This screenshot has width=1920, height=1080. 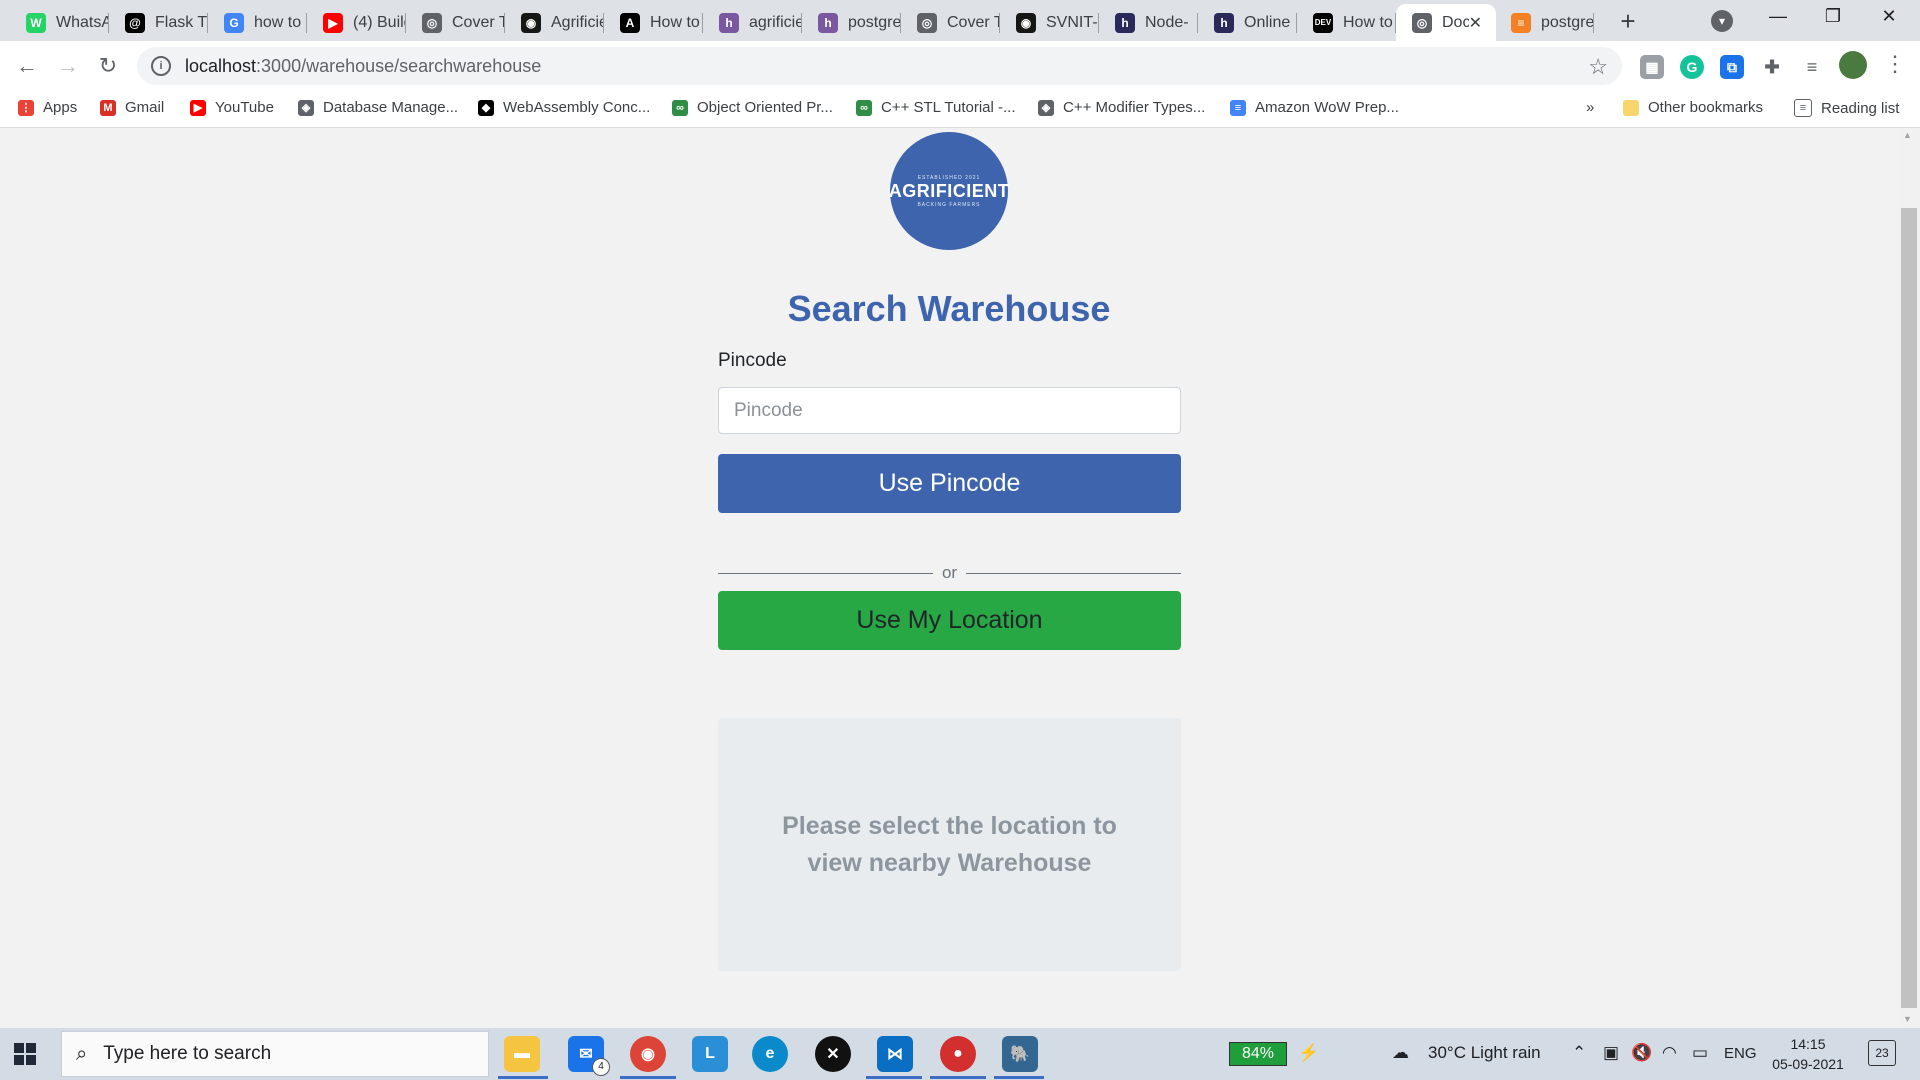 What do you see at coordinates (1544, 22) in the screenshot?
I see `browser-tab: ≡ postgre` at bounding box center [1544, 22].